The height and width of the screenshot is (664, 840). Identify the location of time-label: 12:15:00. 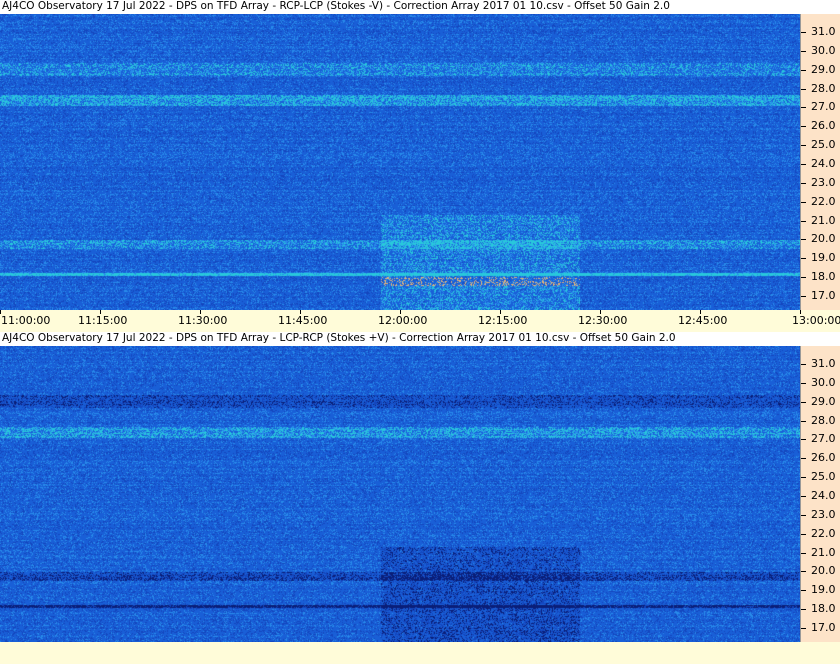
(503, 320).